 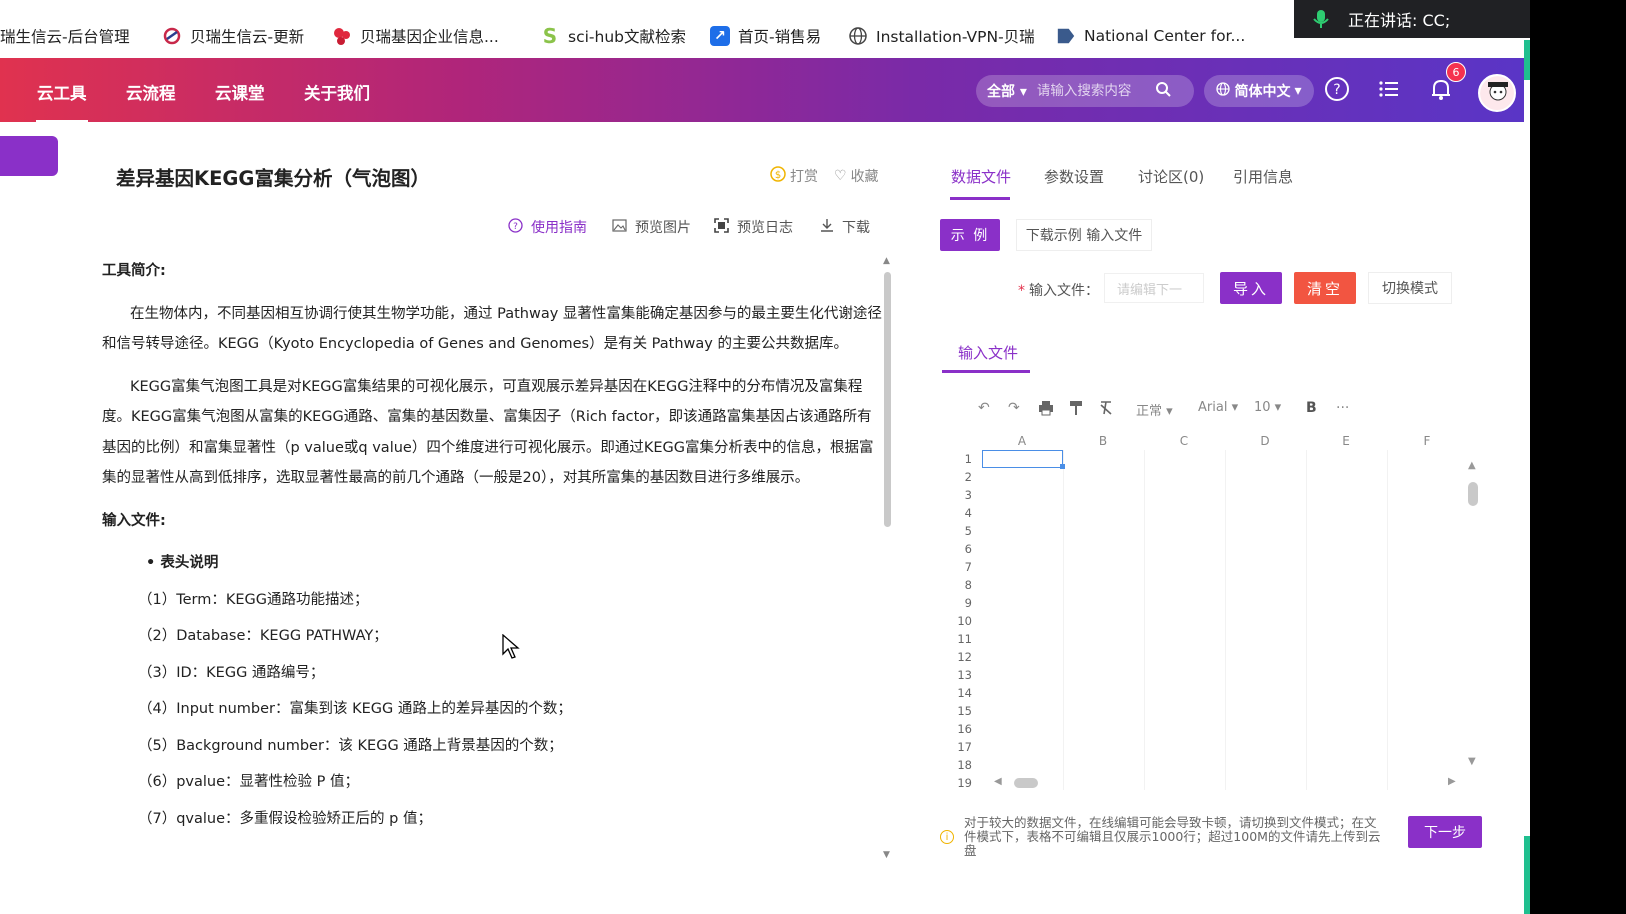 What do you see at coordinates (1084, 235) in the screenshot?
I see `download-example-button: 下载示例 输入文件` at bounding box center [1084, 235].